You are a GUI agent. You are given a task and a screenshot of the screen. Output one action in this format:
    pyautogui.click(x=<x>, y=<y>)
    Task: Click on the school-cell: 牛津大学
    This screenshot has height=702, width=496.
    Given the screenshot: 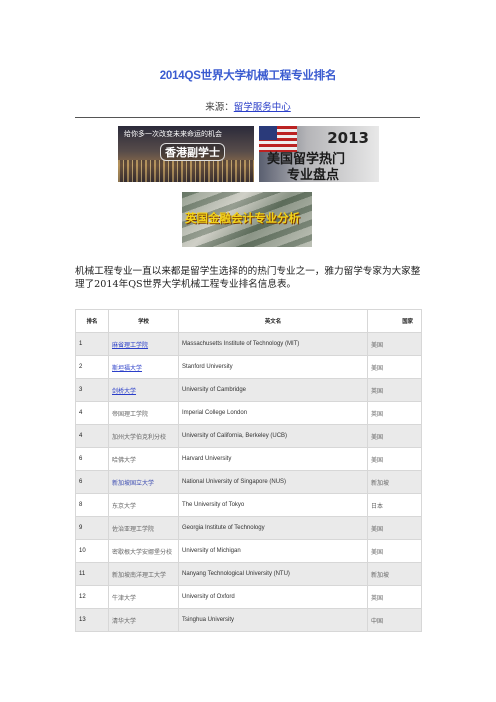 What is the action you would take?
    pyautogui.click(x=143, y=597)
    